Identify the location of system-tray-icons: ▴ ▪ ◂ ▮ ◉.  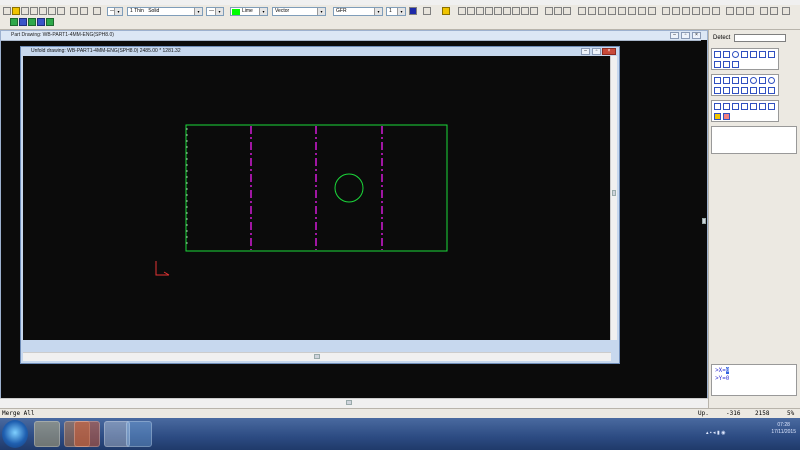
(733, 434).